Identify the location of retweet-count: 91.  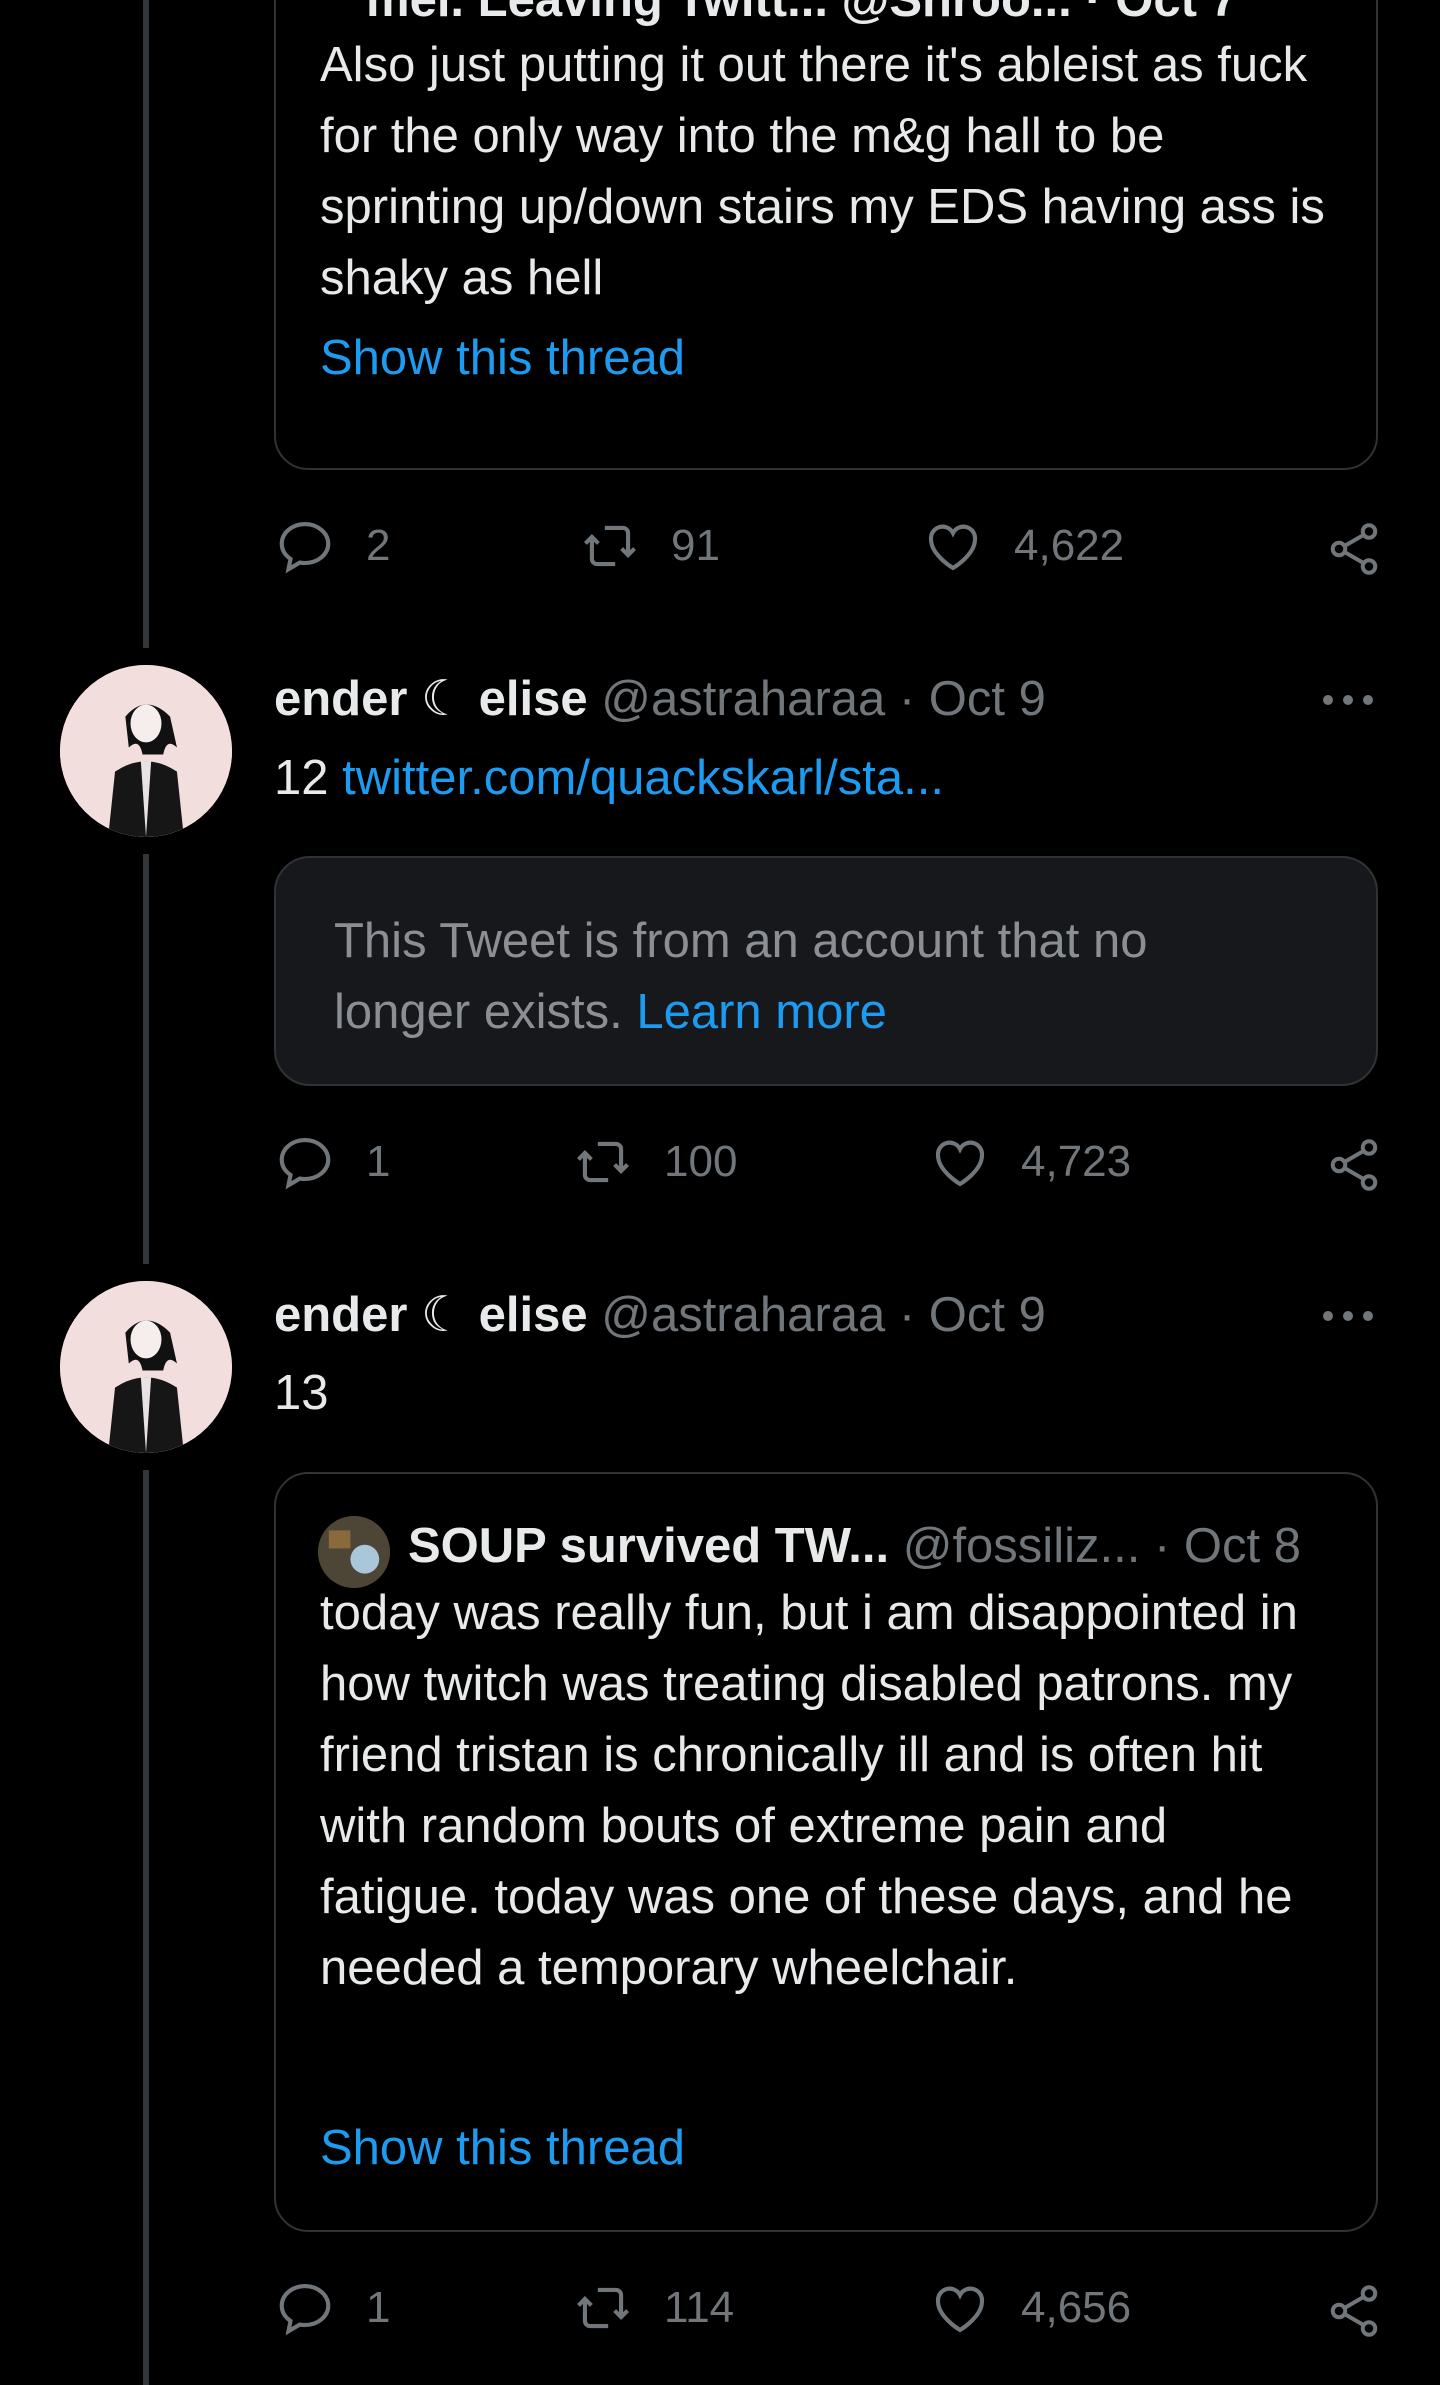
(695, 545).